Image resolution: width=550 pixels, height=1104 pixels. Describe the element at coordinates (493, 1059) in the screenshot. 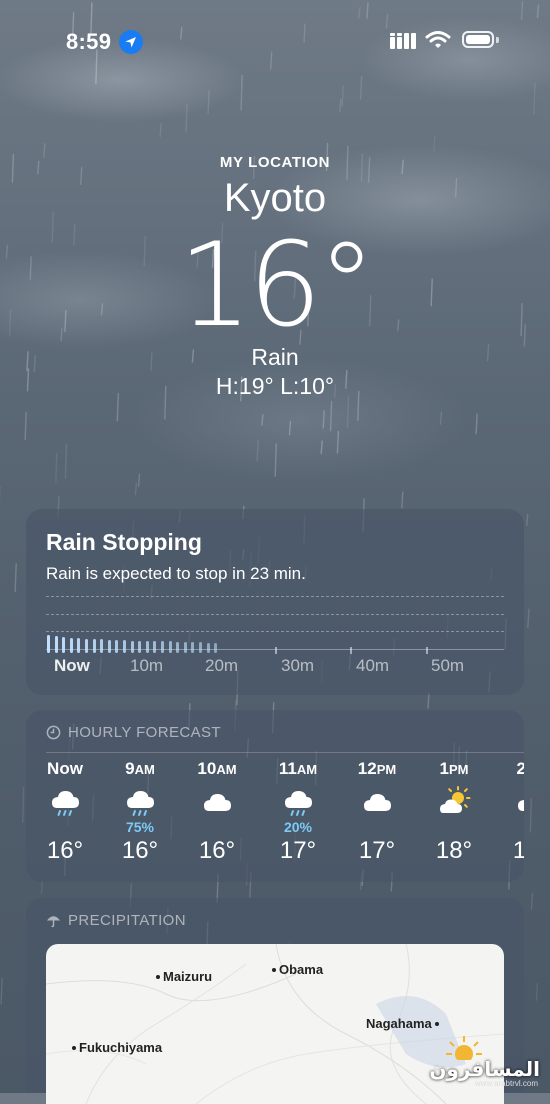

I see `watermark-logo: المسافرون www.arabtrvl.com` at that location.